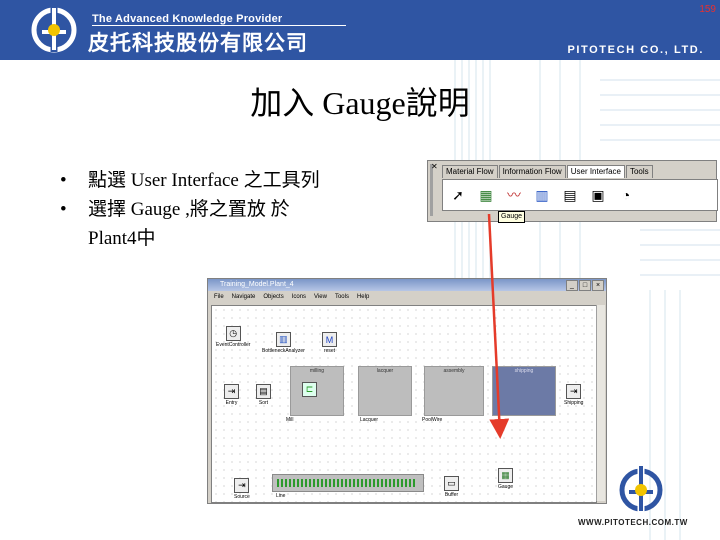  What do you see at coordinates (633, 522) in the screenshot?
I see `footer-website: WWW.PITOTECH.COM.TW` at bounding box center [633, 522].